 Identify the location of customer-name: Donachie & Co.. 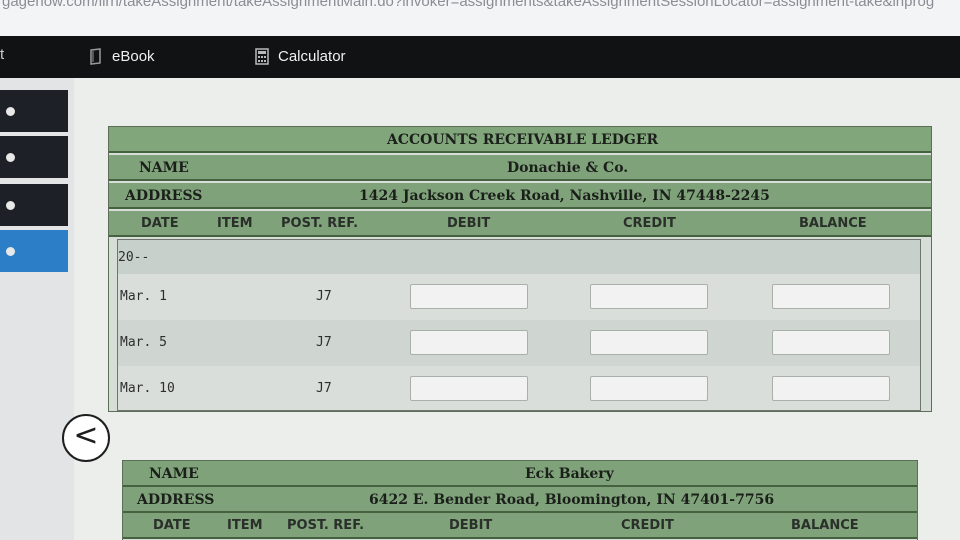
(568, 168).